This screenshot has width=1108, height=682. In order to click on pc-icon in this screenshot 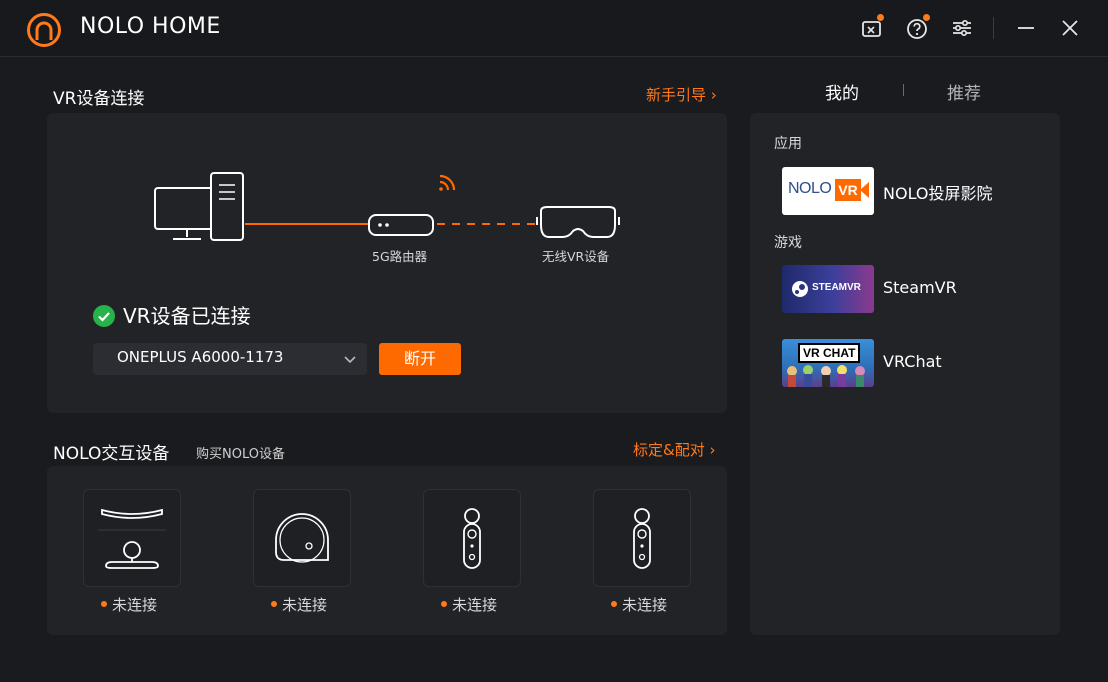, I will do `click(199, 206)`.